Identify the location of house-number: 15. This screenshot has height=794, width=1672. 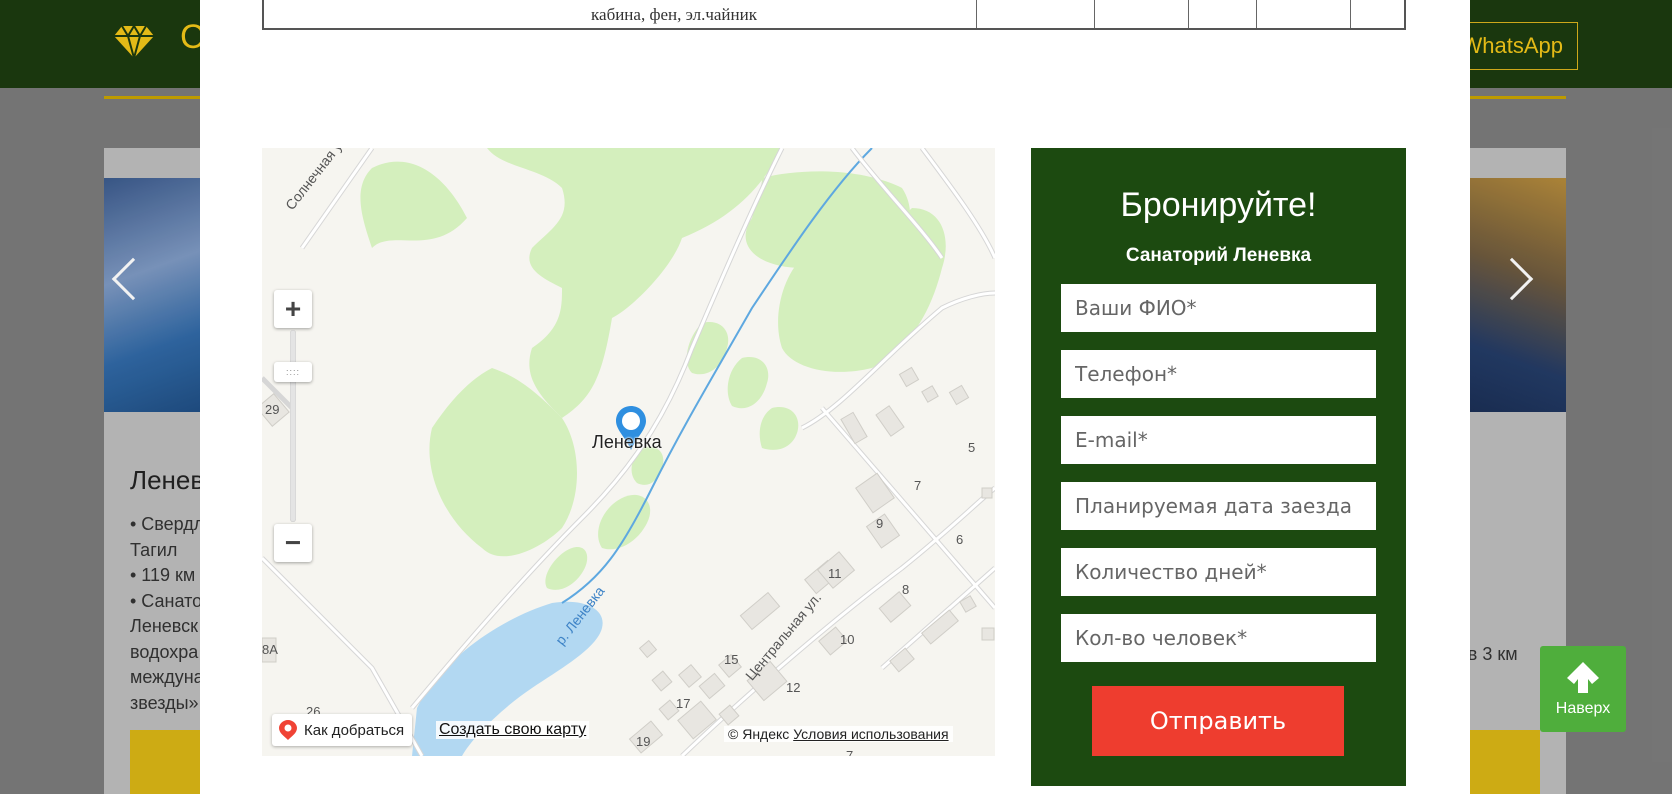
(731, 659).